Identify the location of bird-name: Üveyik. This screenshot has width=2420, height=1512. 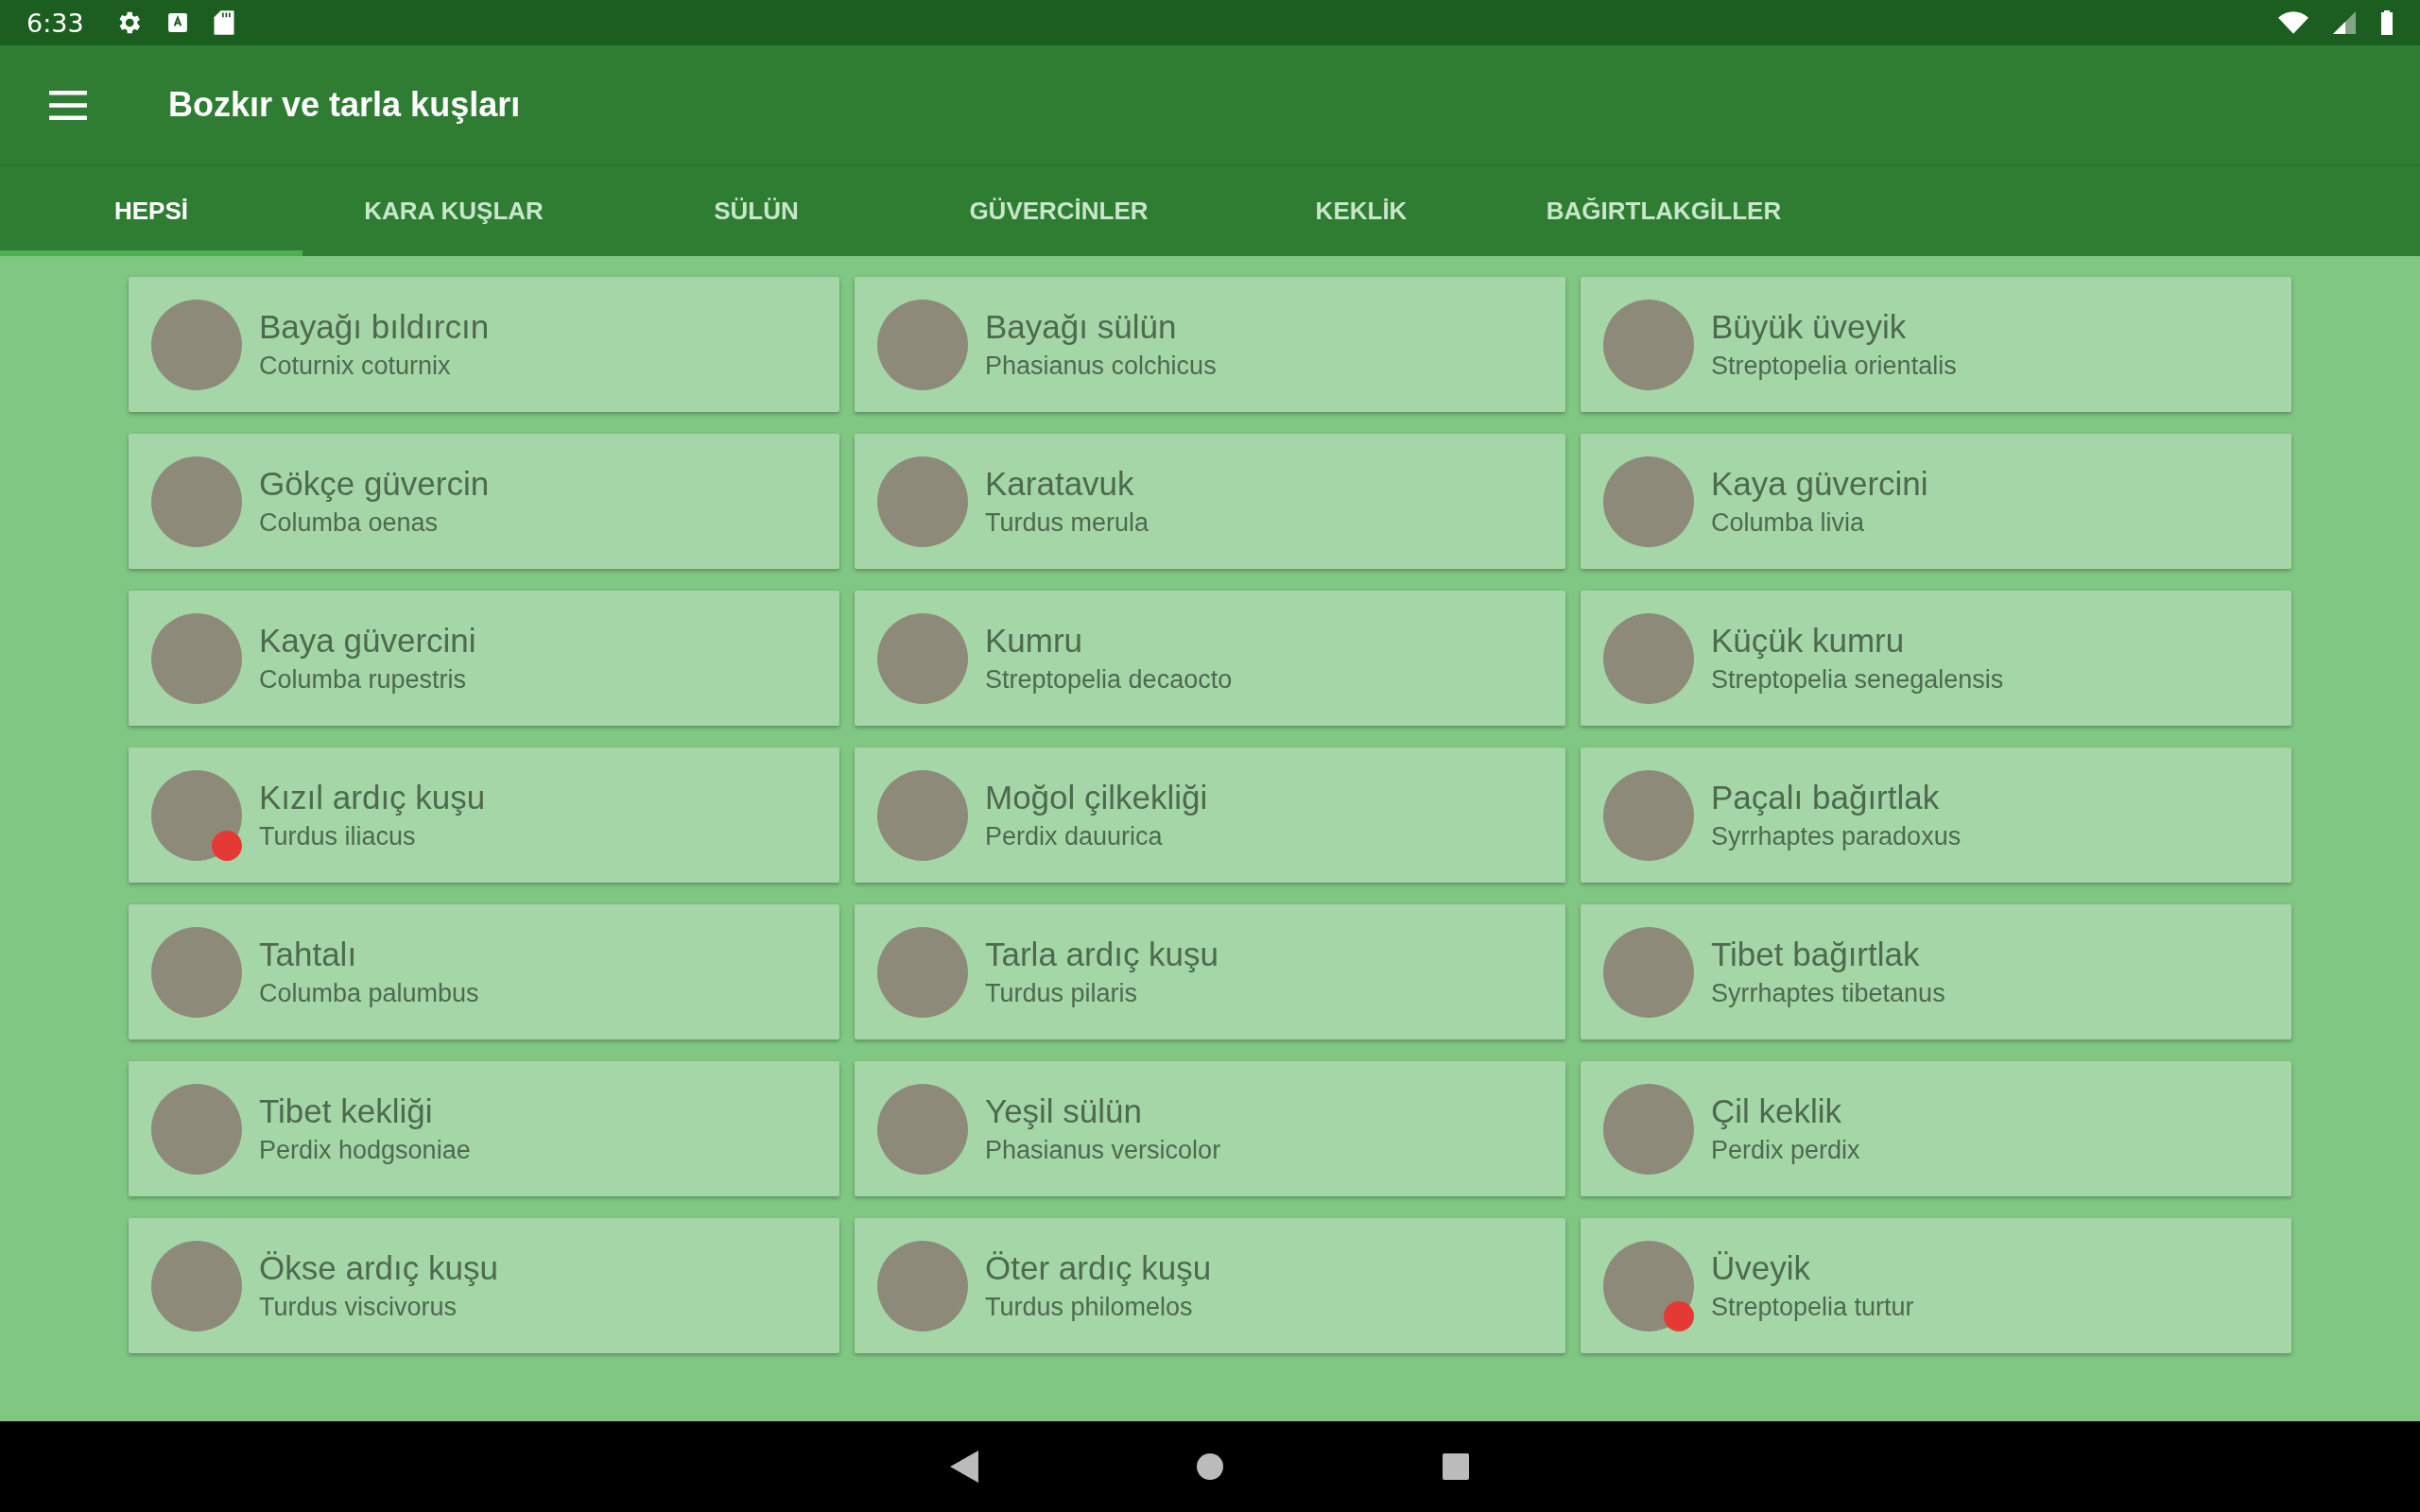
(1761, 1268).